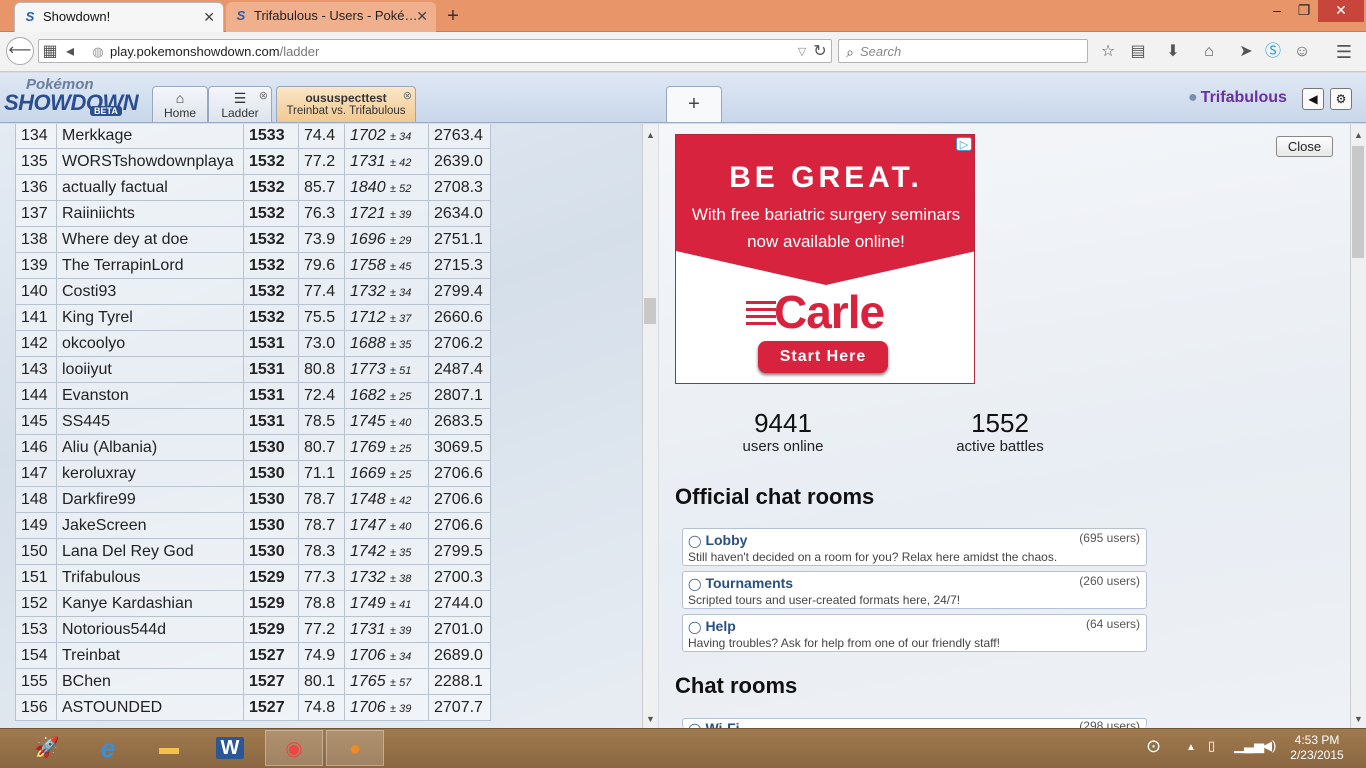 This screenshot has height=768, width=1366. What do you see at coordinates (150, 603) in the screenshot?
I see `ladder-username: Kanye Kardashian` at bounding box center [150, 603].